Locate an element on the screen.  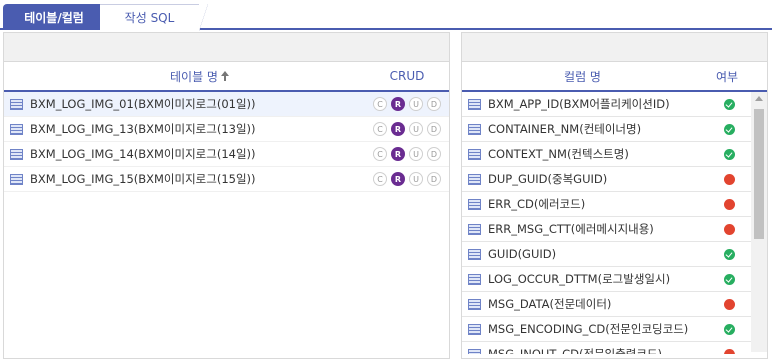
tab-table-column: 테이블/컬럼 is located at coordinates (60, 17).